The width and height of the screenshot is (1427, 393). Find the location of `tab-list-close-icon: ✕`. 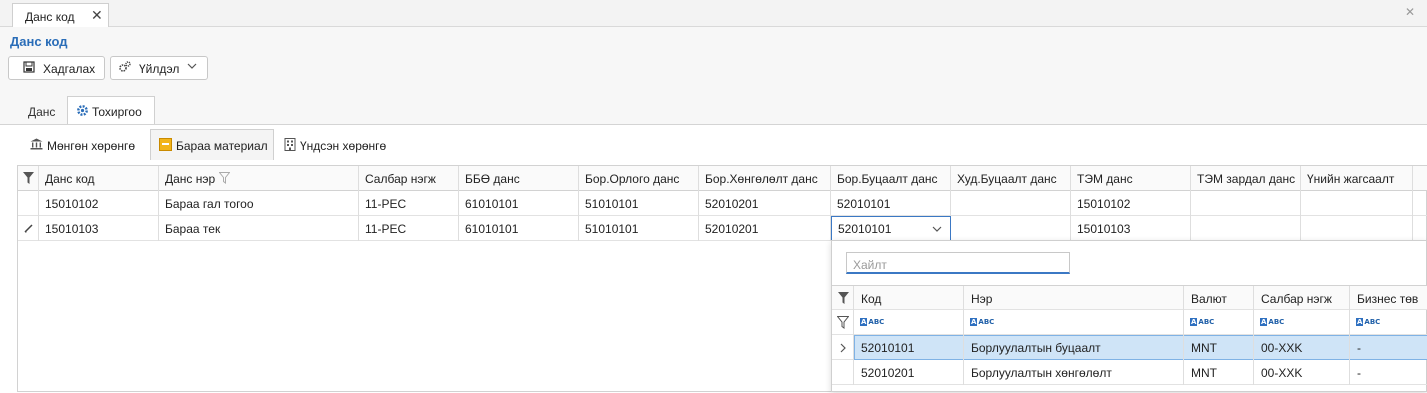

tab-list-close-icon: ✕ is located at coordinates (1410, 12).